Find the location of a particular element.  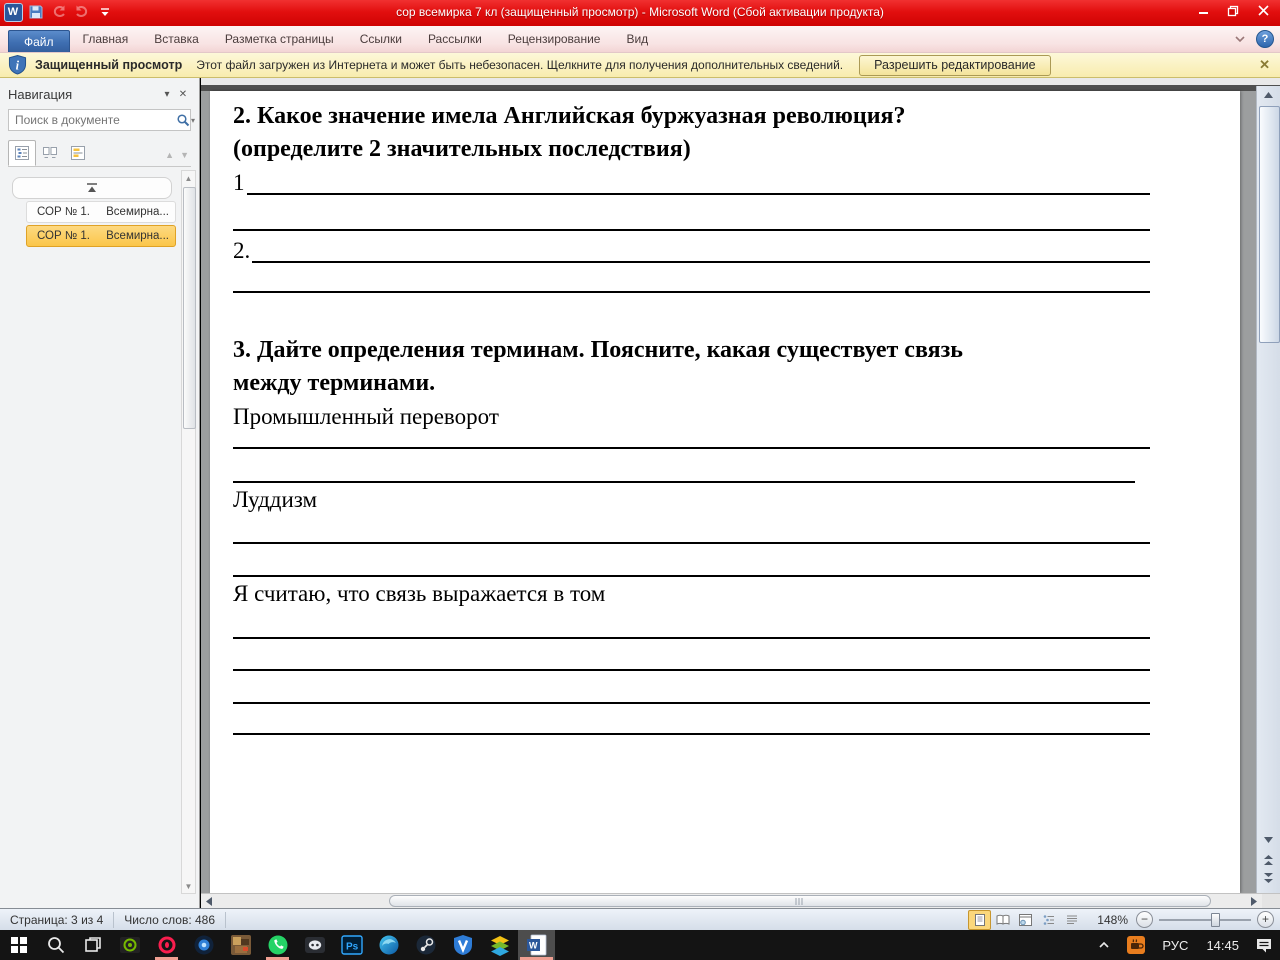

full-screen-reading-view-button is located at coordinates (1002, 920).